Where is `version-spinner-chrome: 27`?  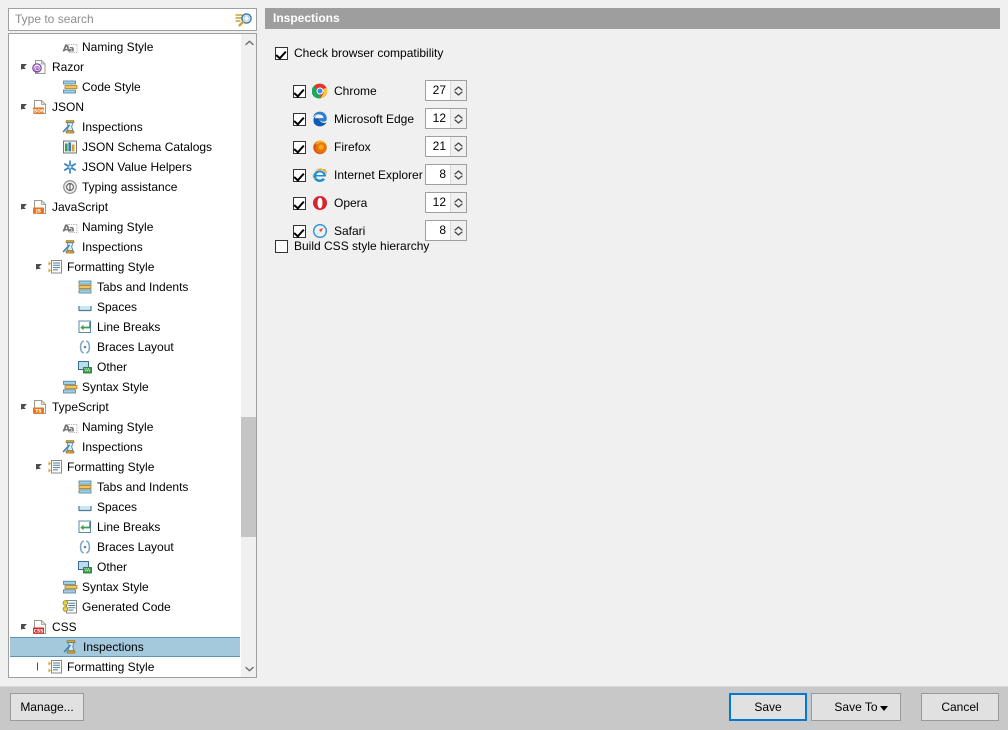
version-spinner-chrome: 27 is located at coordinates (446, 90).